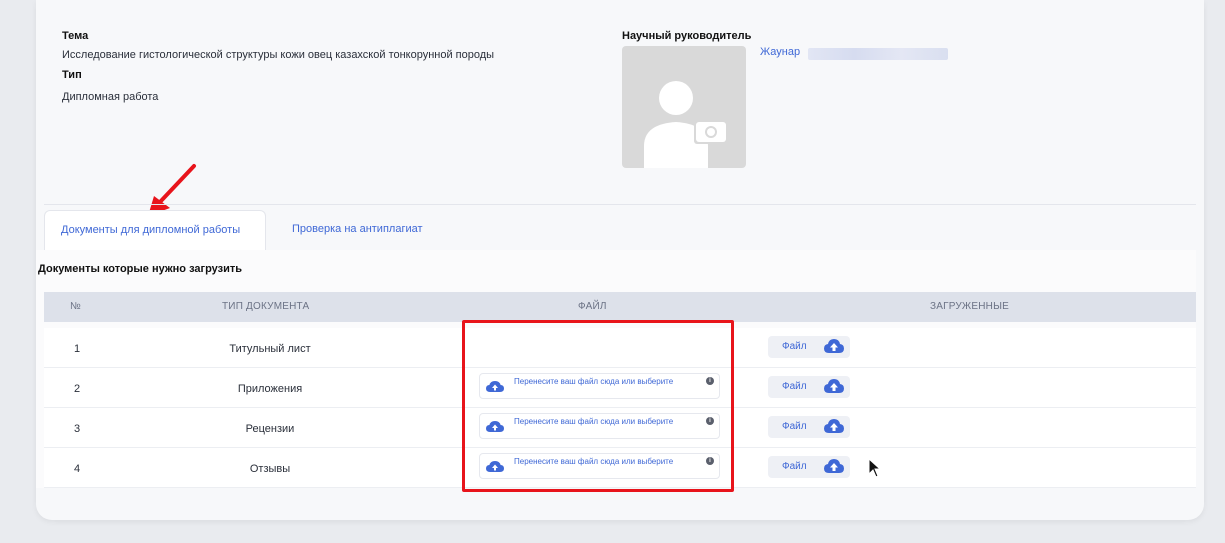  Describe the element at coordinates (77, 349) in the screenshot. I see `row-num: 1` at that location.